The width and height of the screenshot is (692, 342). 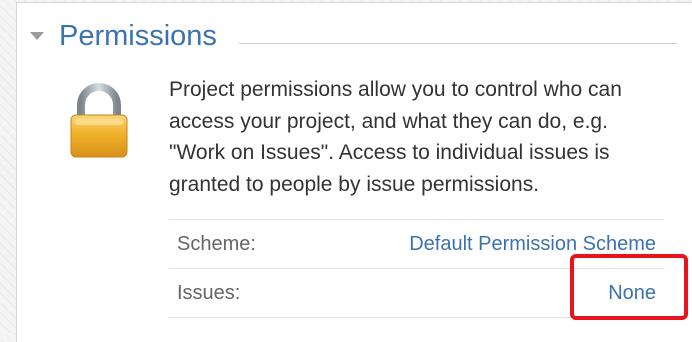 What do you see at coordinates (235, 244) in the screenshot?
I see `scheme-label: Scheme:` at bounding box center [235, 244].